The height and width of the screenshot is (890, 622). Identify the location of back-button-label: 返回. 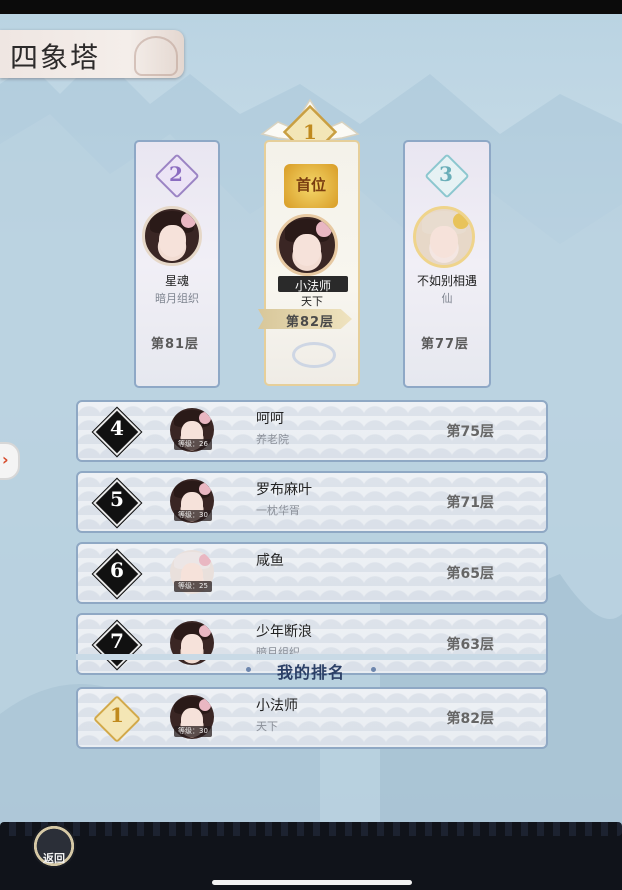
(54, 858).